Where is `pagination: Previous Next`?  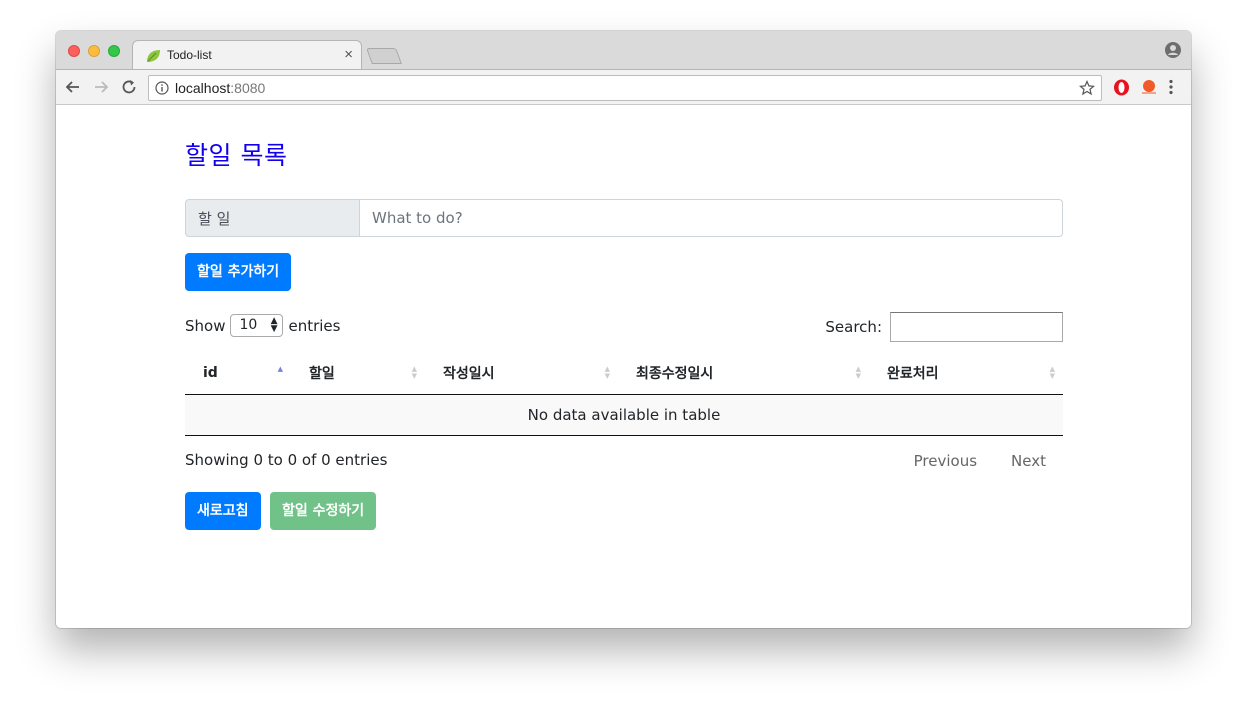 pagination: Previous Next is located at coordinates (980, 461).